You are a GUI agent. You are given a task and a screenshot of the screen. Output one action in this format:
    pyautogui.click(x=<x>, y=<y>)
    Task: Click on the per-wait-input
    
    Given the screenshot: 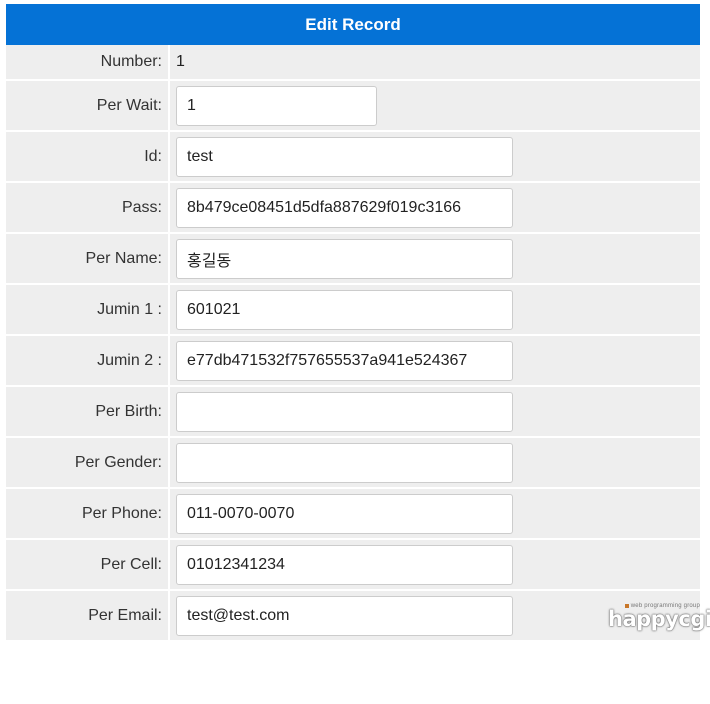 What is the action you would take?
    pyautogui.click(x=276, y=106)
    